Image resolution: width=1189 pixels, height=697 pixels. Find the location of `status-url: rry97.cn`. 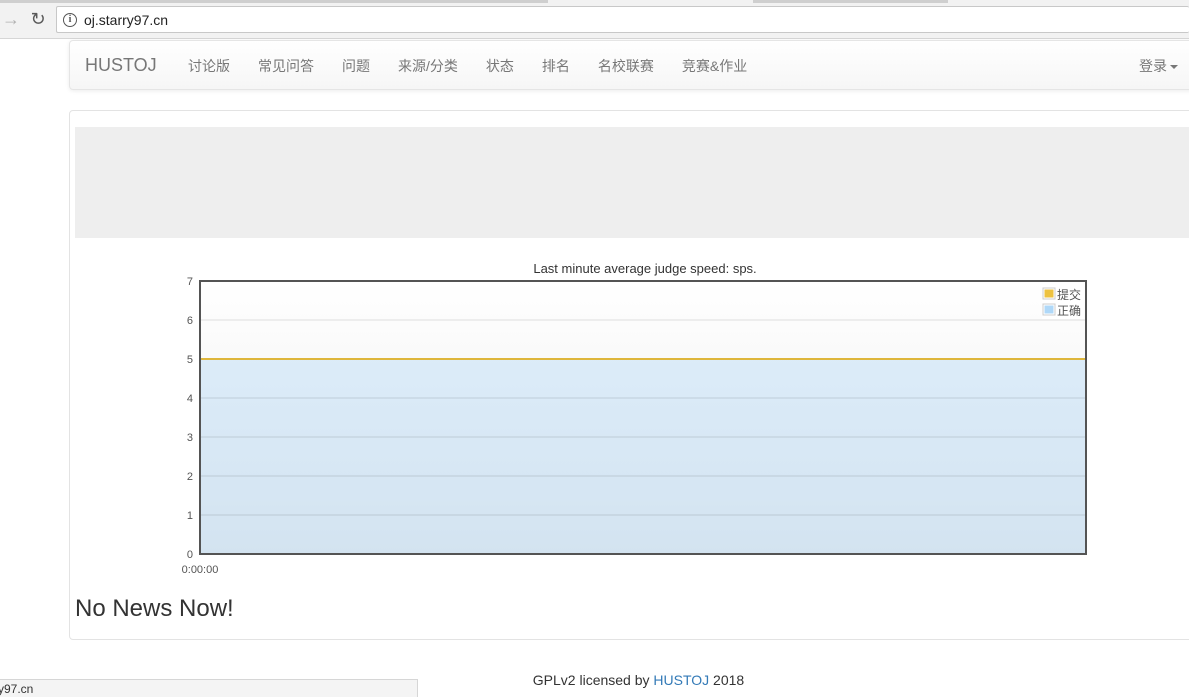

status-url: rry97.cn is located at coordinates (17, 689).